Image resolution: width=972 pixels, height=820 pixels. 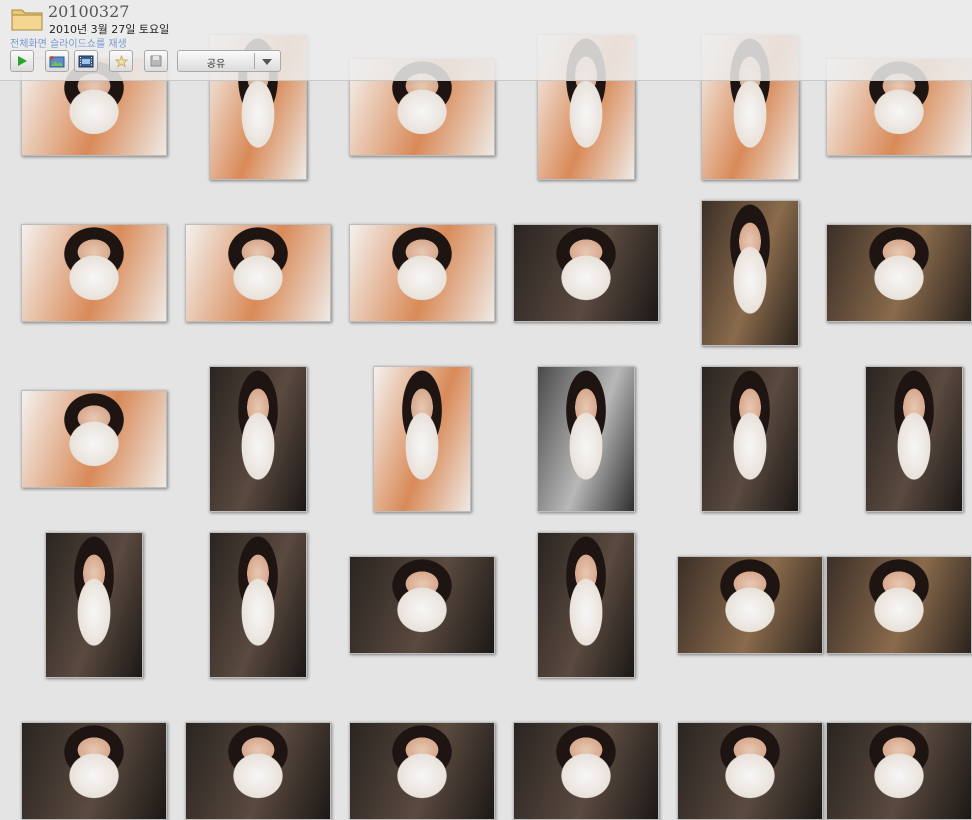 I want to click on add-image-icon, so click(x=57, y=61).